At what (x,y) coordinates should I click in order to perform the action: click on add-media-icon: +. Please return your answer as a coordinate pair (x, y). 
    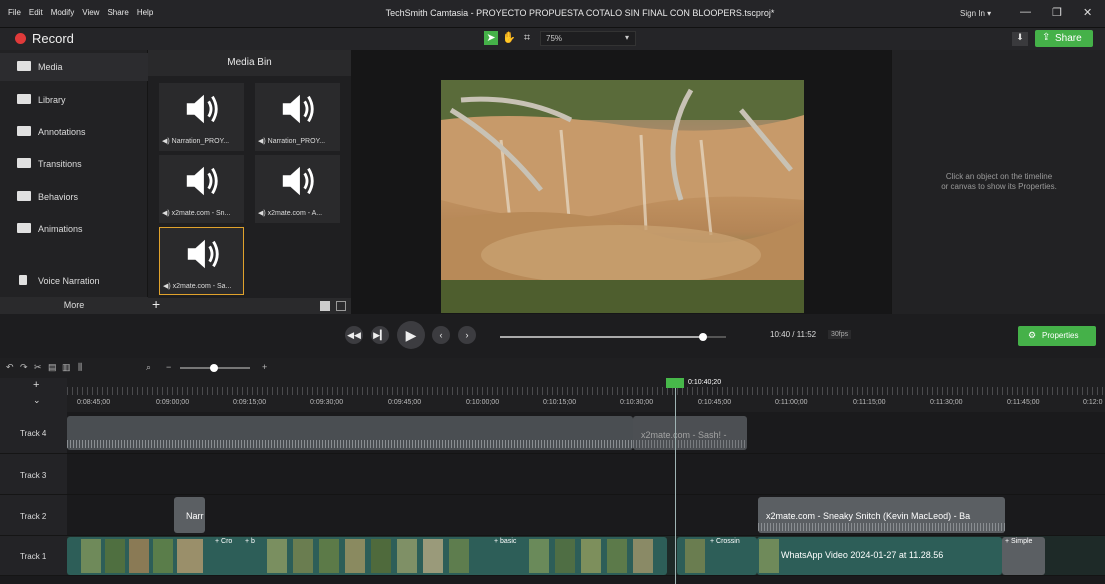
    Looking at the image, I should click on (156, 304).